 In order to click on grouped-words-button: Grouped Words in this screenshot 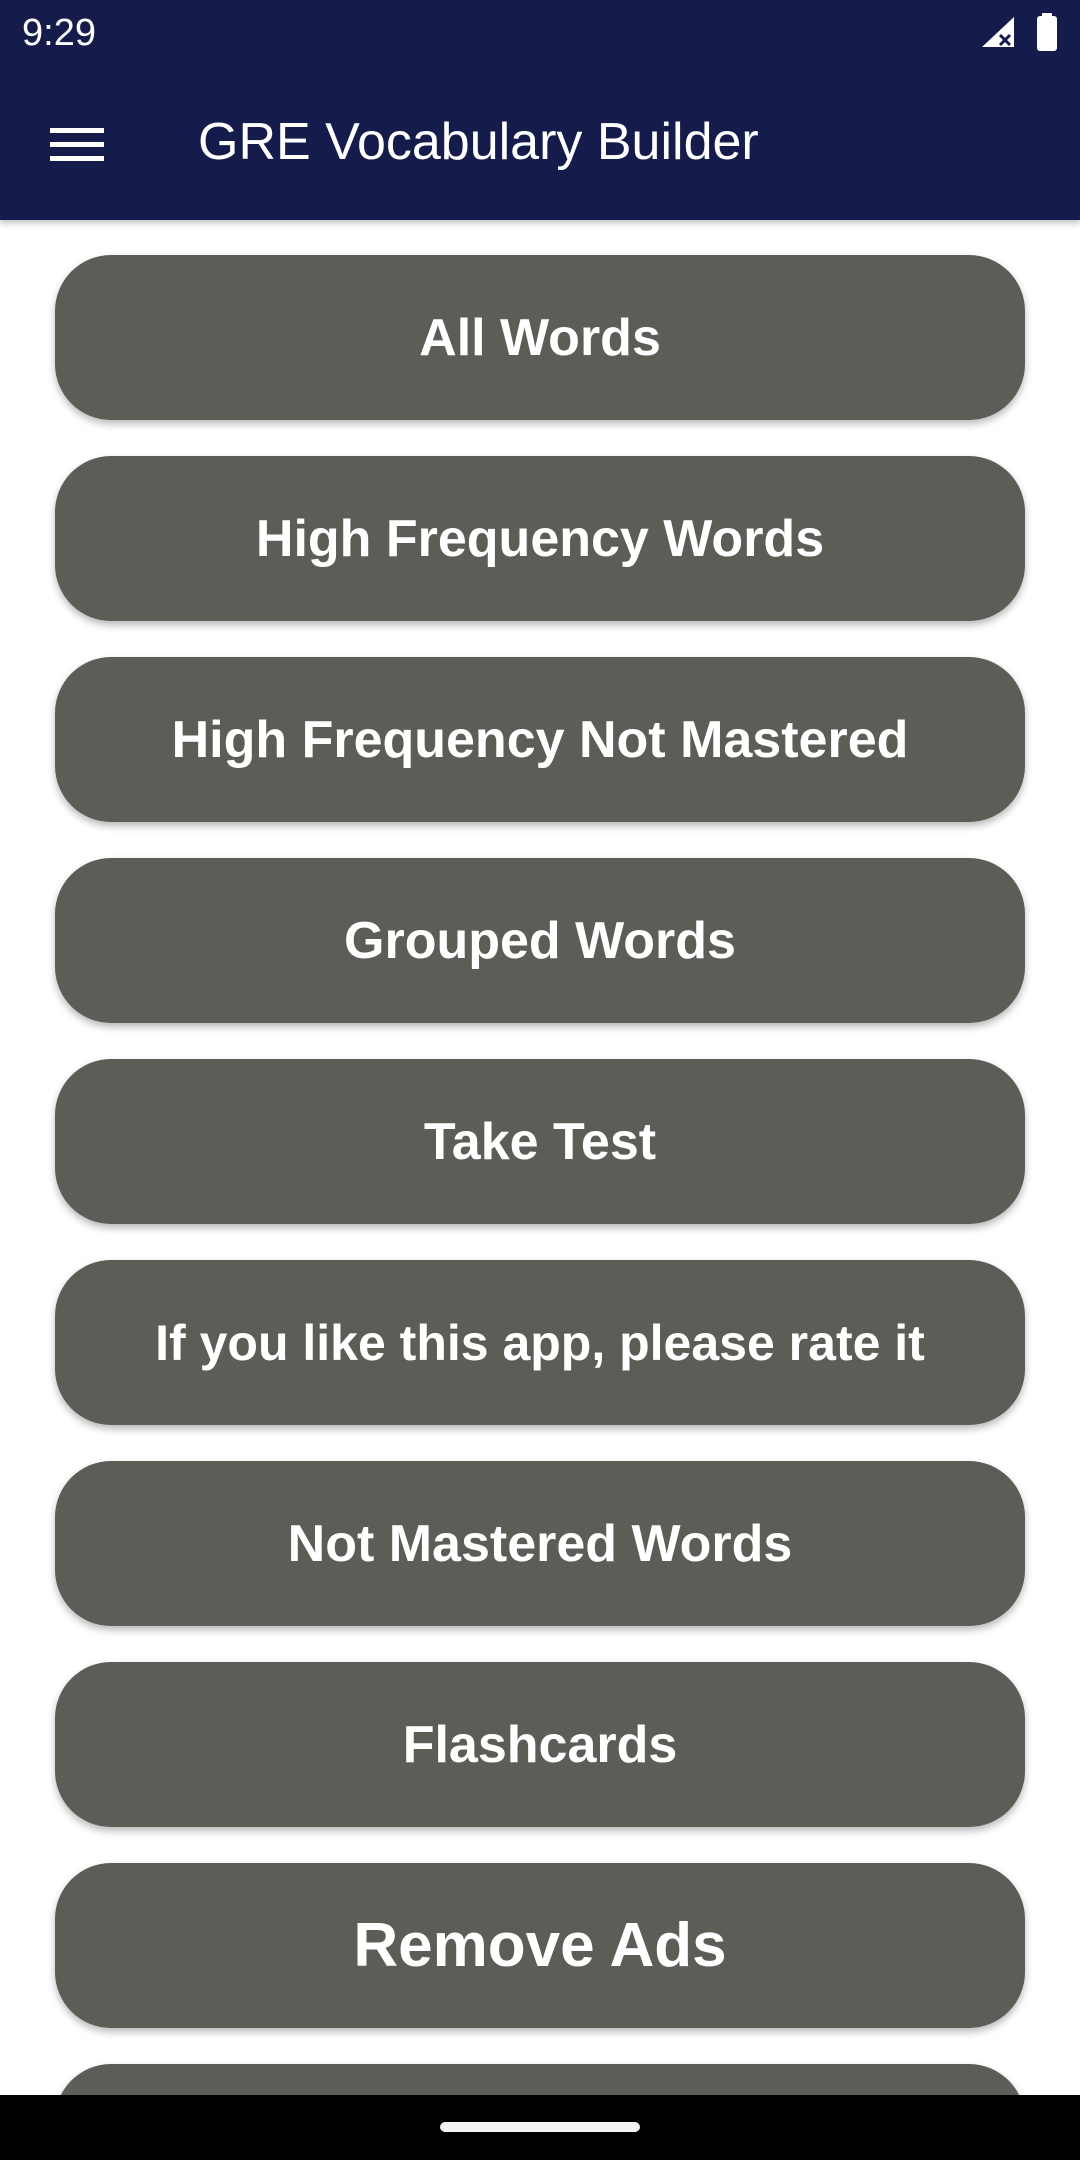, I will do `click(540, 940)`.